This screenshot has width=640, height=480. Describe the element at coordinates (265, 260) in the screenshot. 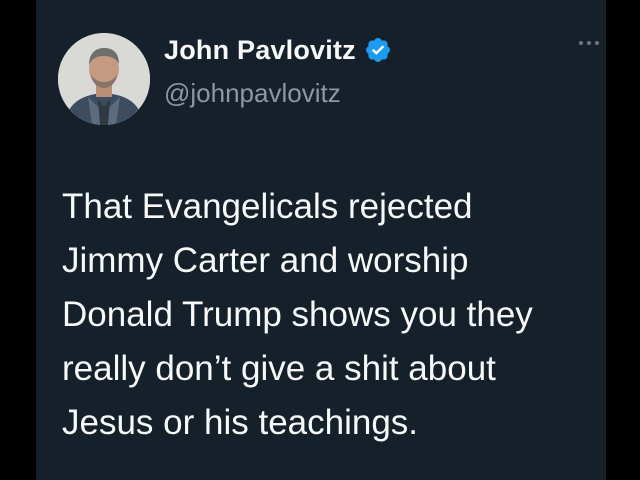

I see `tweet-text-line: Jimmy Carter and worship` at that location.